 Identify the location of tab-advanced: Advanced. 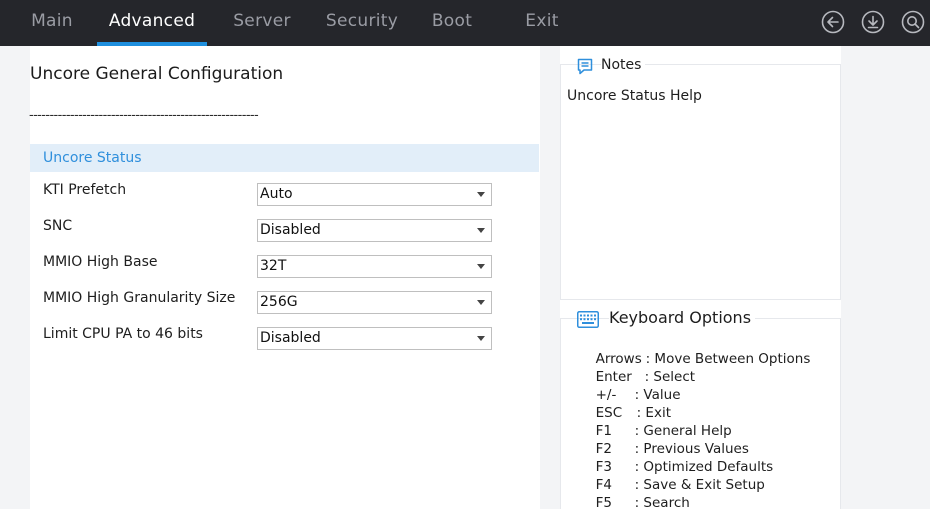
(152, 23).